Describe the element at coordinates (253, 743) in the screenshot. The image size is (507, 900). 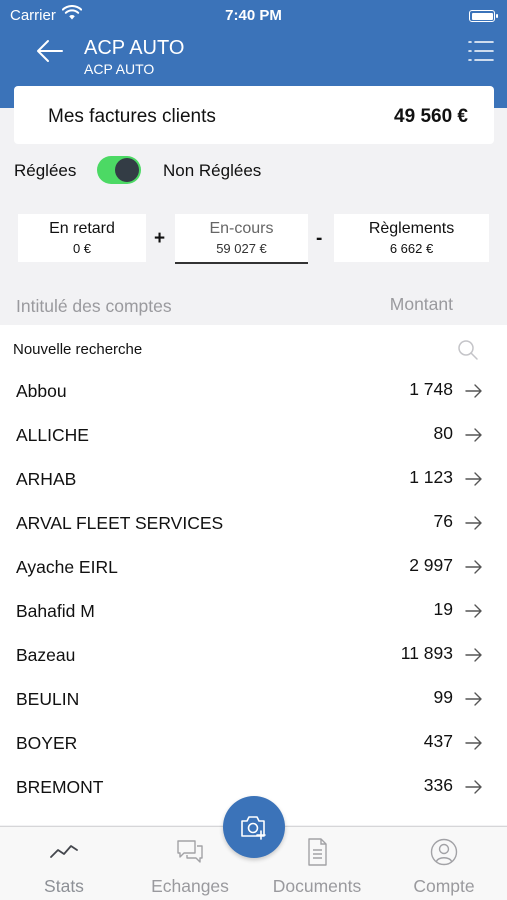
I see `account-row: BOYER 437` at that location.